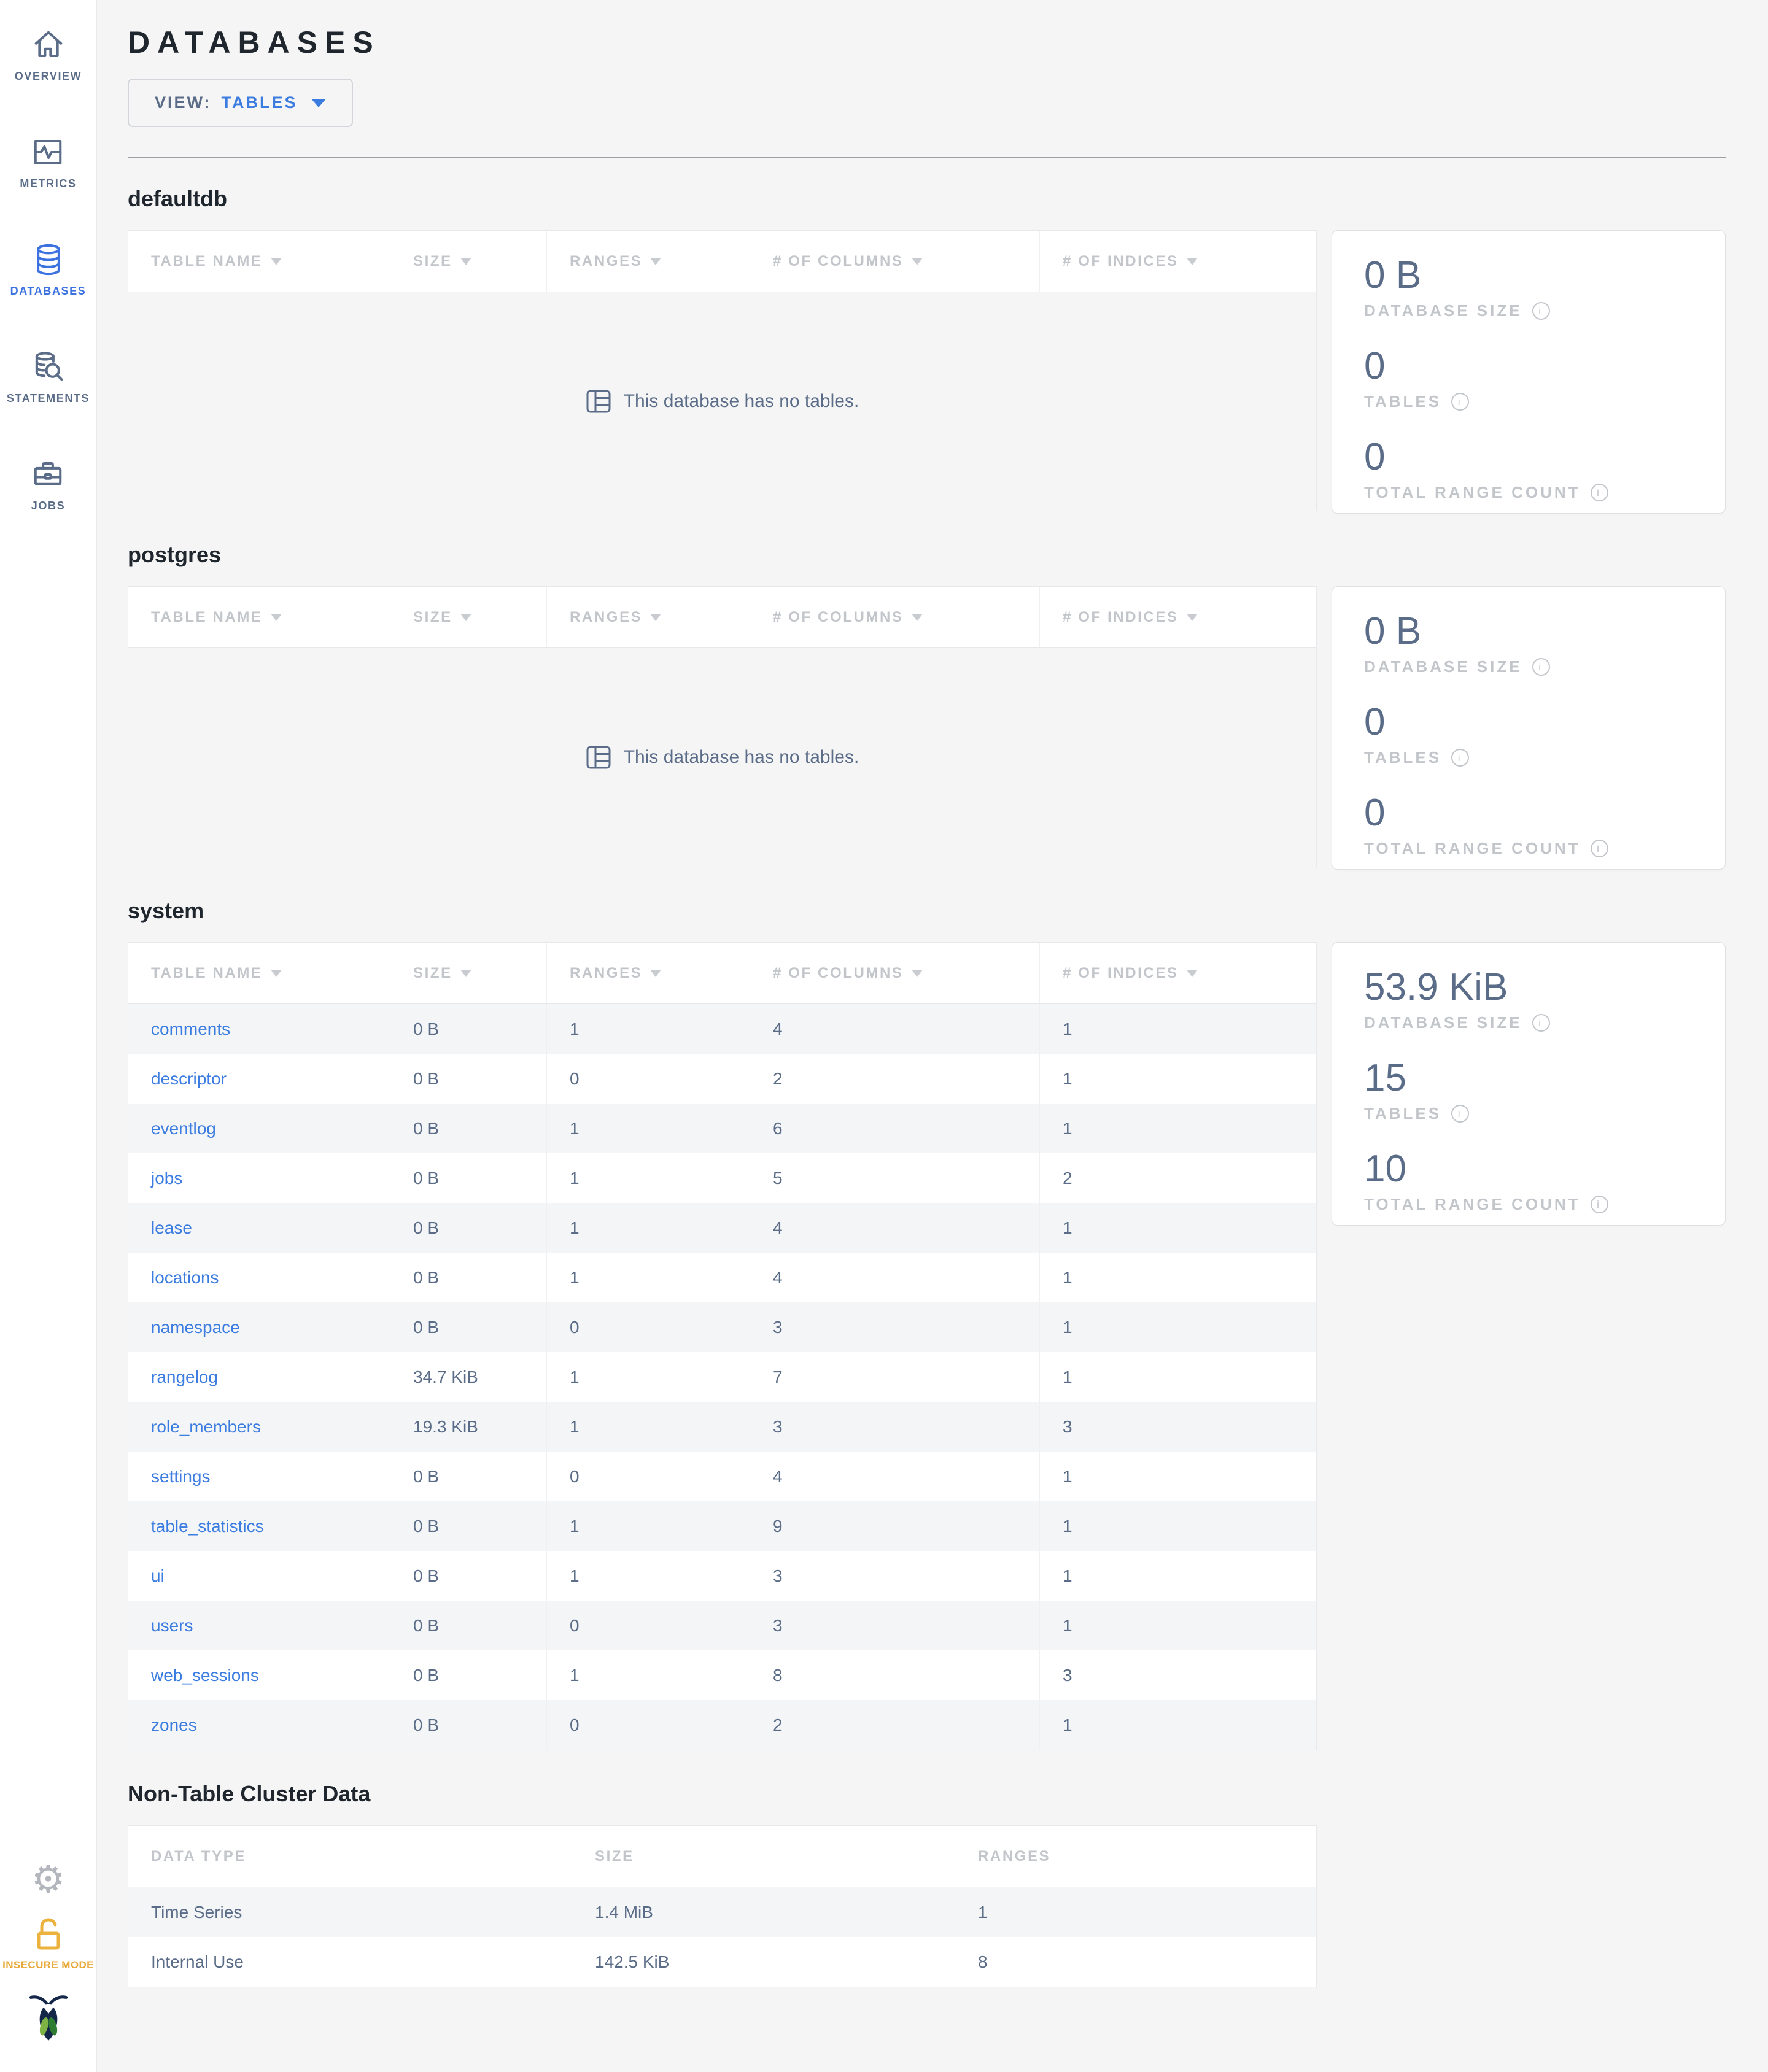  Describe the element at coordinates (722, 757) in the screenshot. I see `empty-state: This database has no tables.` at that location.